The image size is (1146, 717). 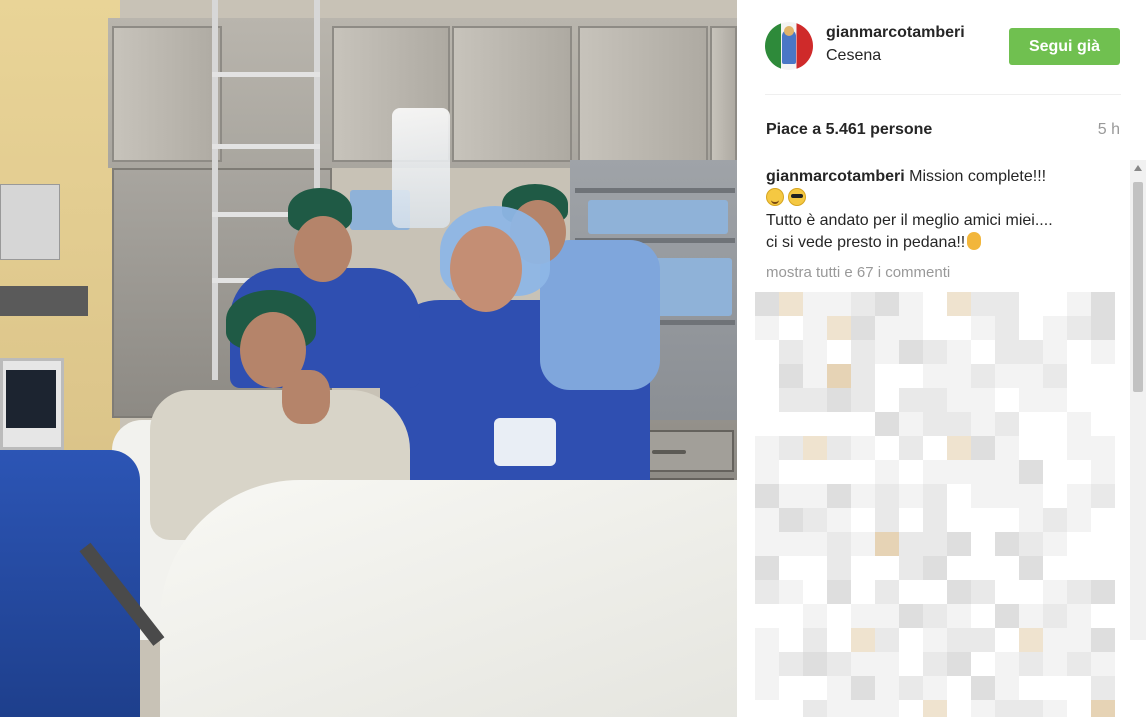 What do you see at coordinates (1138, 168) in the screenshot?
I see `scroll-up-arrow-icon` at bounding box center [1138, 168].